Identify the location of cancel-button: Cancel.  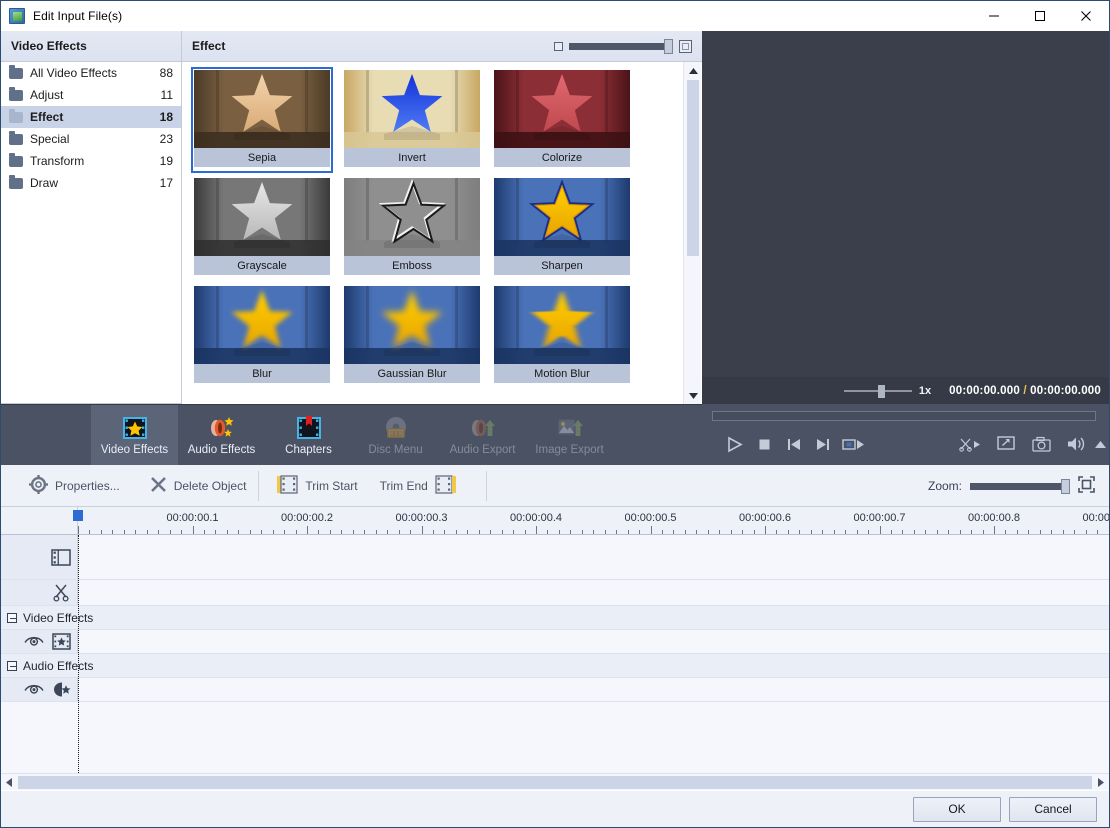
(1053, 809).